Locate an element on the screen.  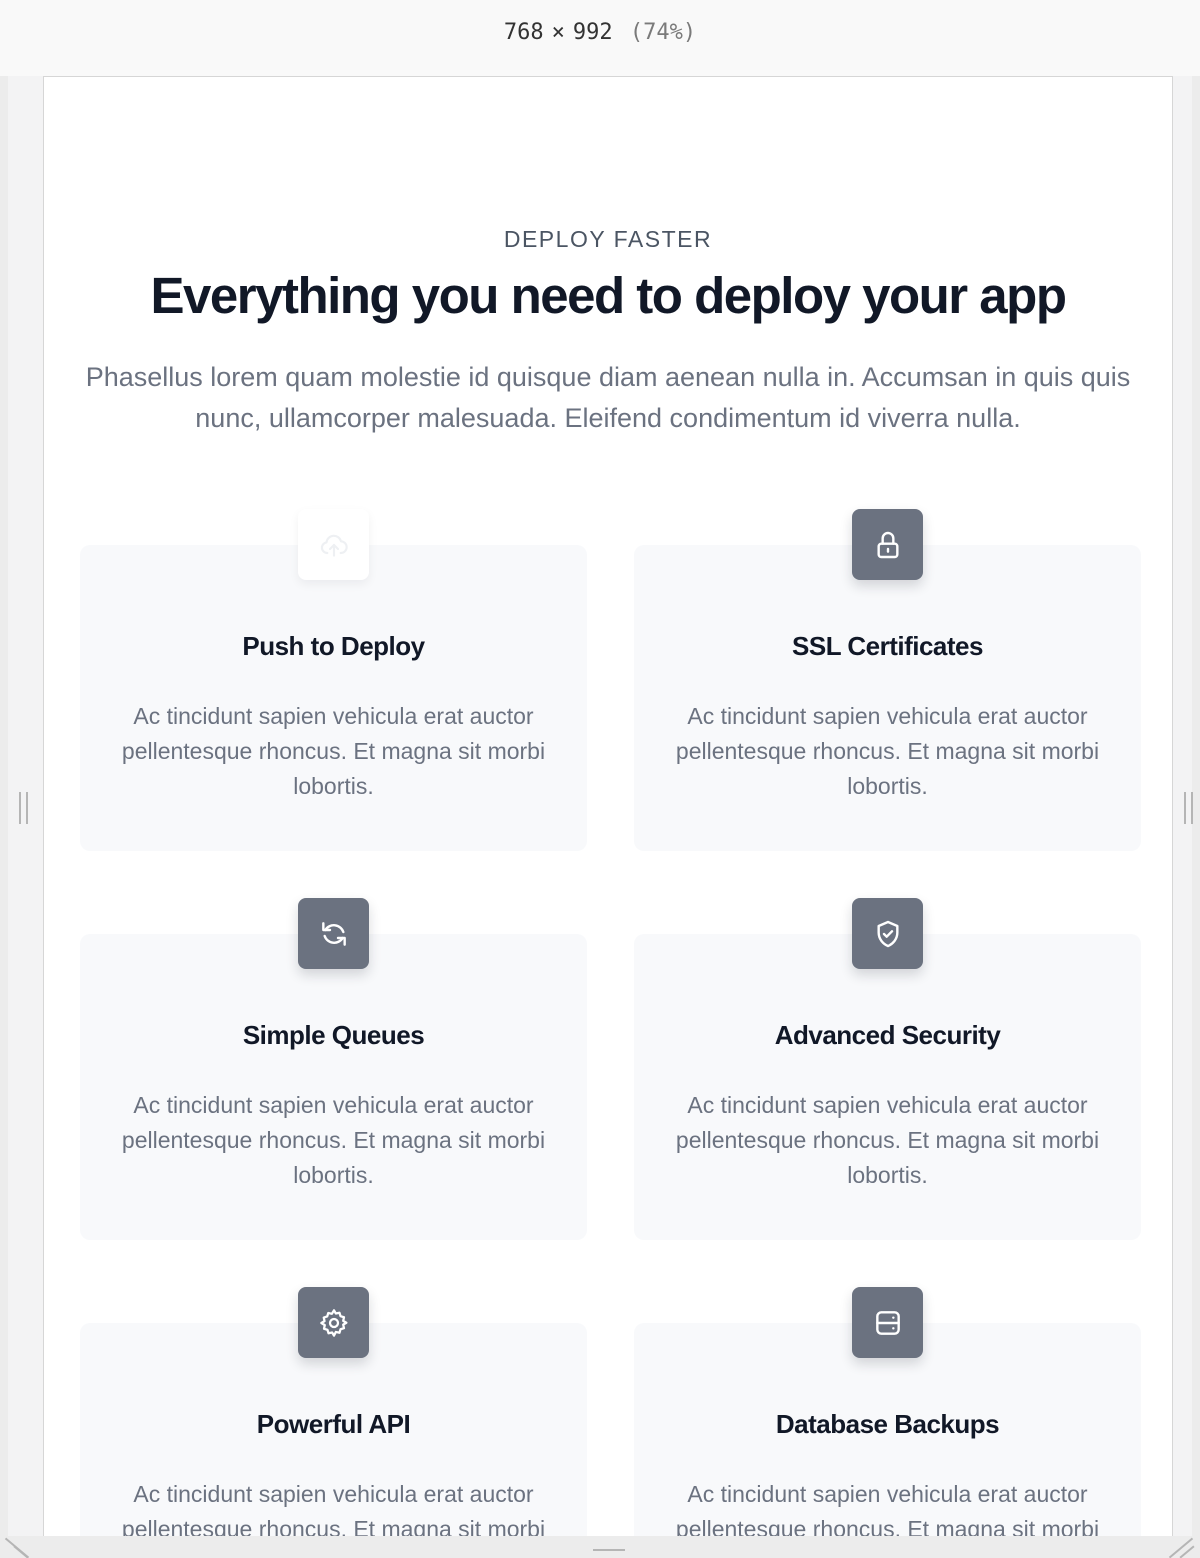
feature-title: SSL Certificates is located at coordinates (887, 646).